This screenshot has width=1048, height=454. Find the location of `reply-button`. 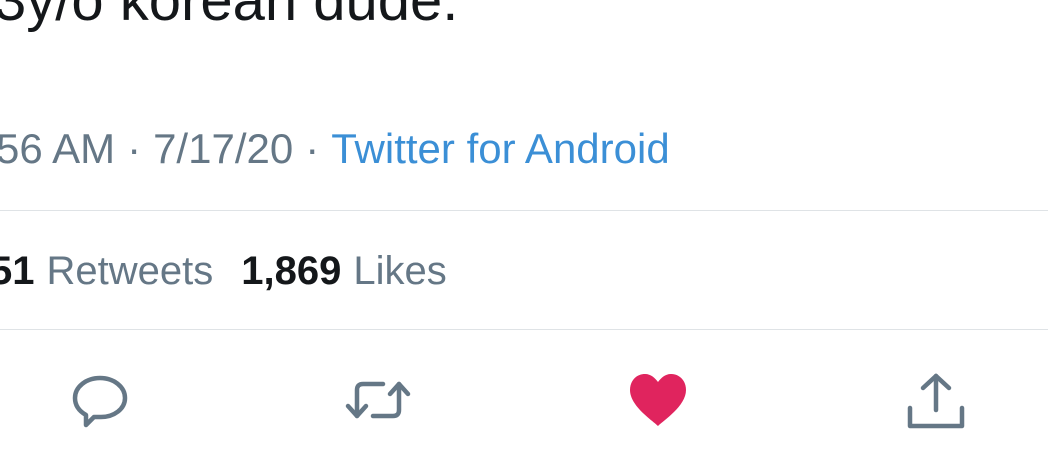

reply-button is located at coordinates (100, 400).